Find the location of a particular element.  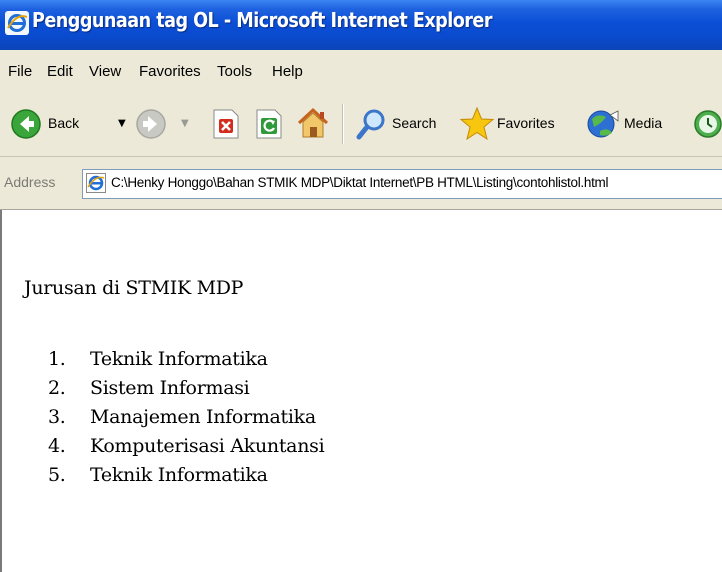

ie-logo-icon is located at coordinates (17, 23).